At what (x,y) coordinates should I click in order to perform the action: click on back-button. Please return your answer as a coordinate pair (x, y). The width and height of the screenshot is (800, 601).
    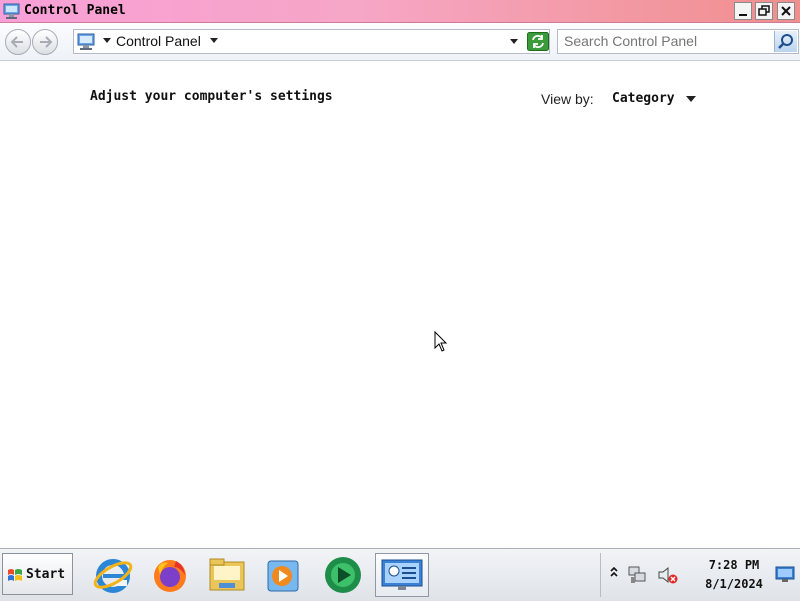
    Looking at the image, I should click on (18, 42).